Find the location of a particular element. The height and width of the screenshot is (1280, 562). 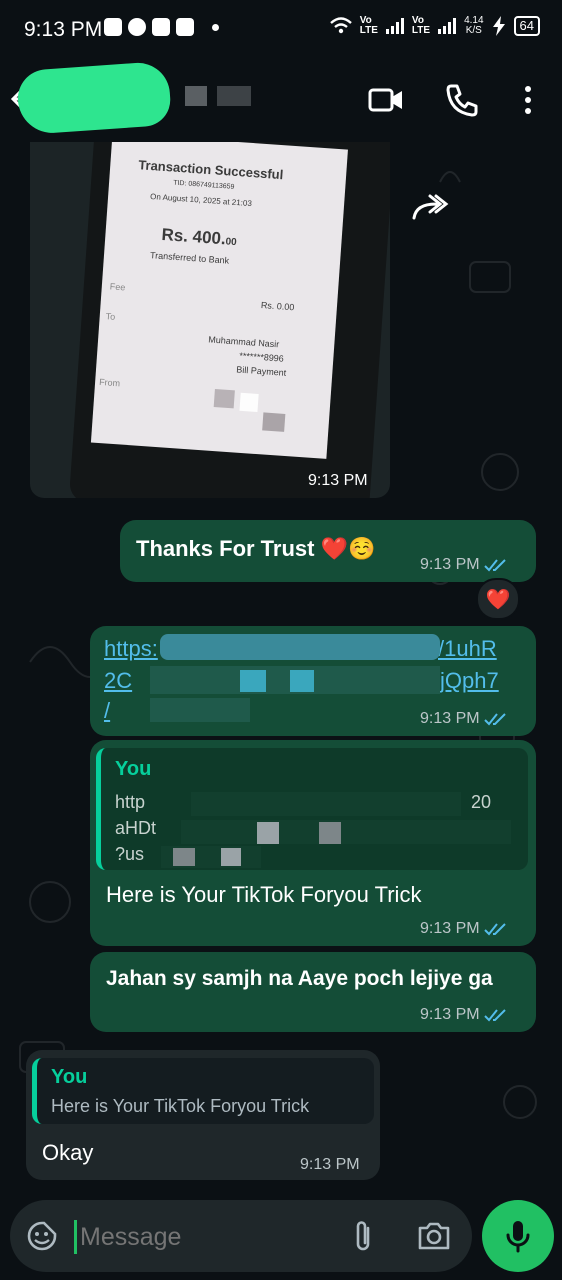

quoted-message: You http 20 aHDt ?us is located at coordinates (312, 809).